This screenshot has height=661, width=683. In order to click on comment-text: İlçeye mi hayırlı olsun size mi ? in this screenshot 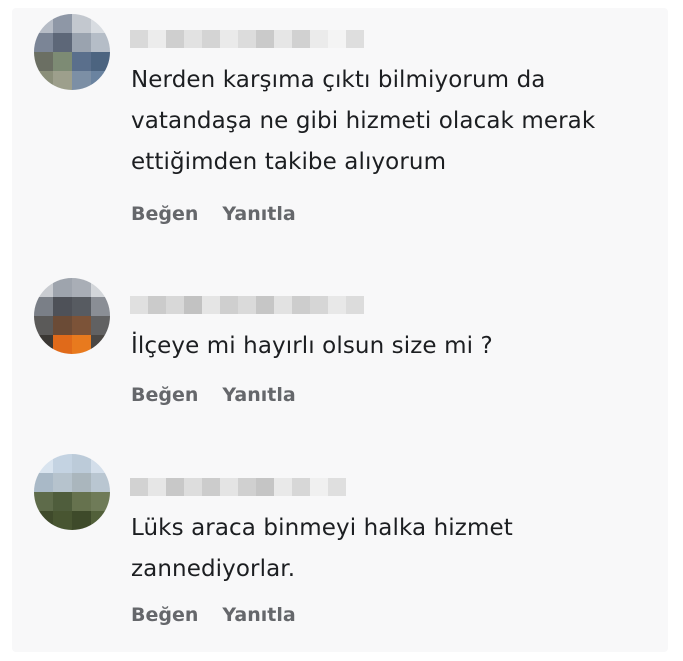, I will do `click(312, 346)`.